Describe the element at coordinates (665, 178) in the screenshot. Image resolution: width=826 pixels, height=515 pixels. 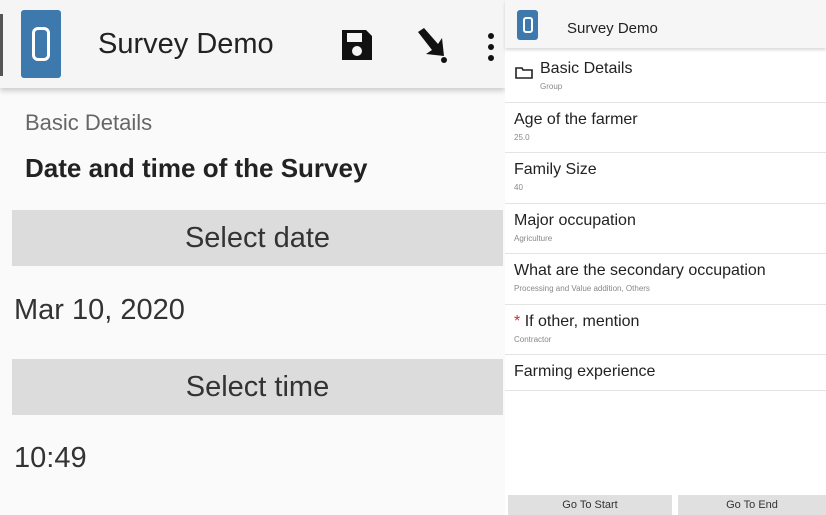
I see `list-item: Family Size 40` at that location.